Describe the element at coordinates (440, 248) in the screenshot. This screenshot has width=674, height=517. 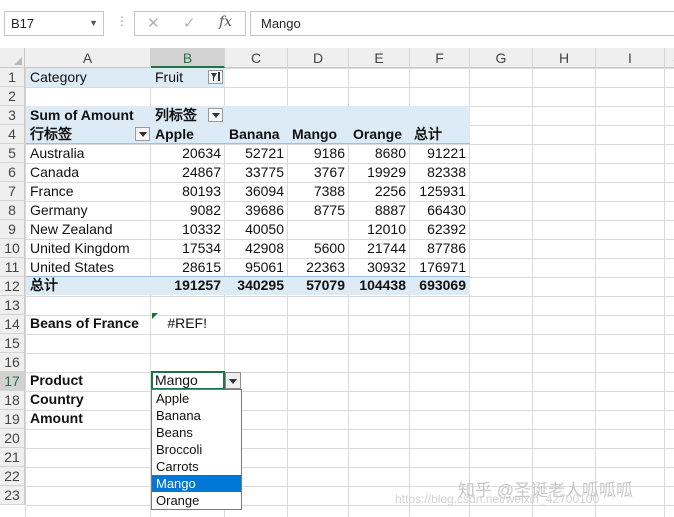
I see `pivot-cell-f10: 87786` at that location.